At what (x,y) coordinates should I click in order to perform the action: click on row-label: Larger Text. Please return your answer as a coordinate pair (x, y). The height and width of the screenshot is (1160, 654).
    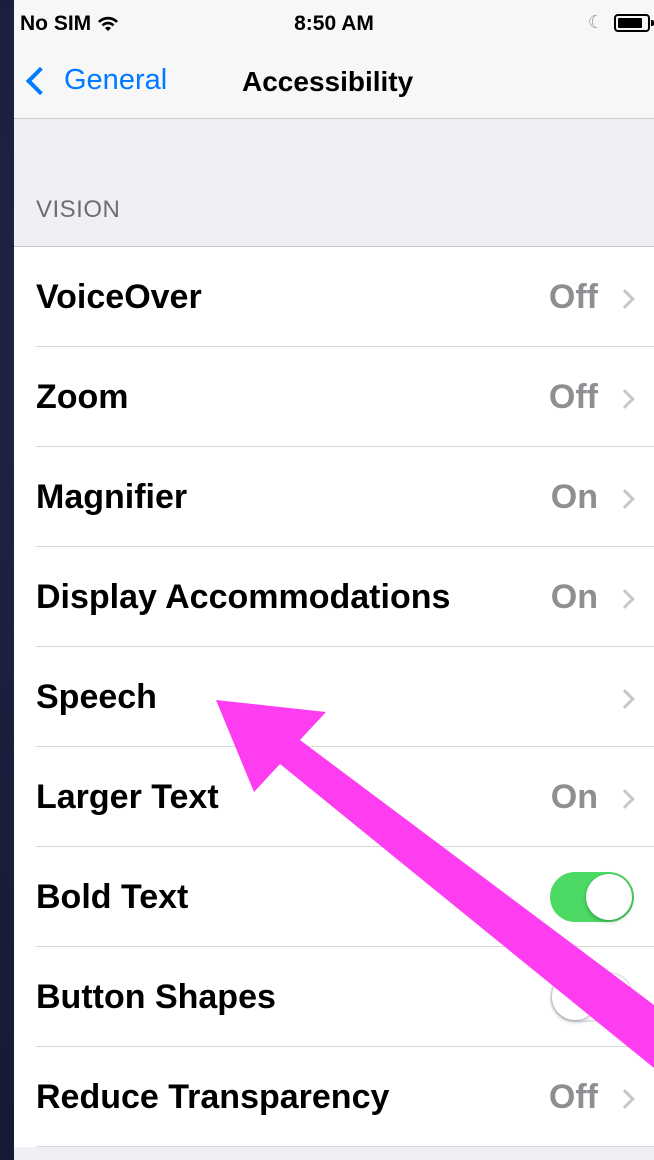
    Looking at the image, I should click on (127, 796).